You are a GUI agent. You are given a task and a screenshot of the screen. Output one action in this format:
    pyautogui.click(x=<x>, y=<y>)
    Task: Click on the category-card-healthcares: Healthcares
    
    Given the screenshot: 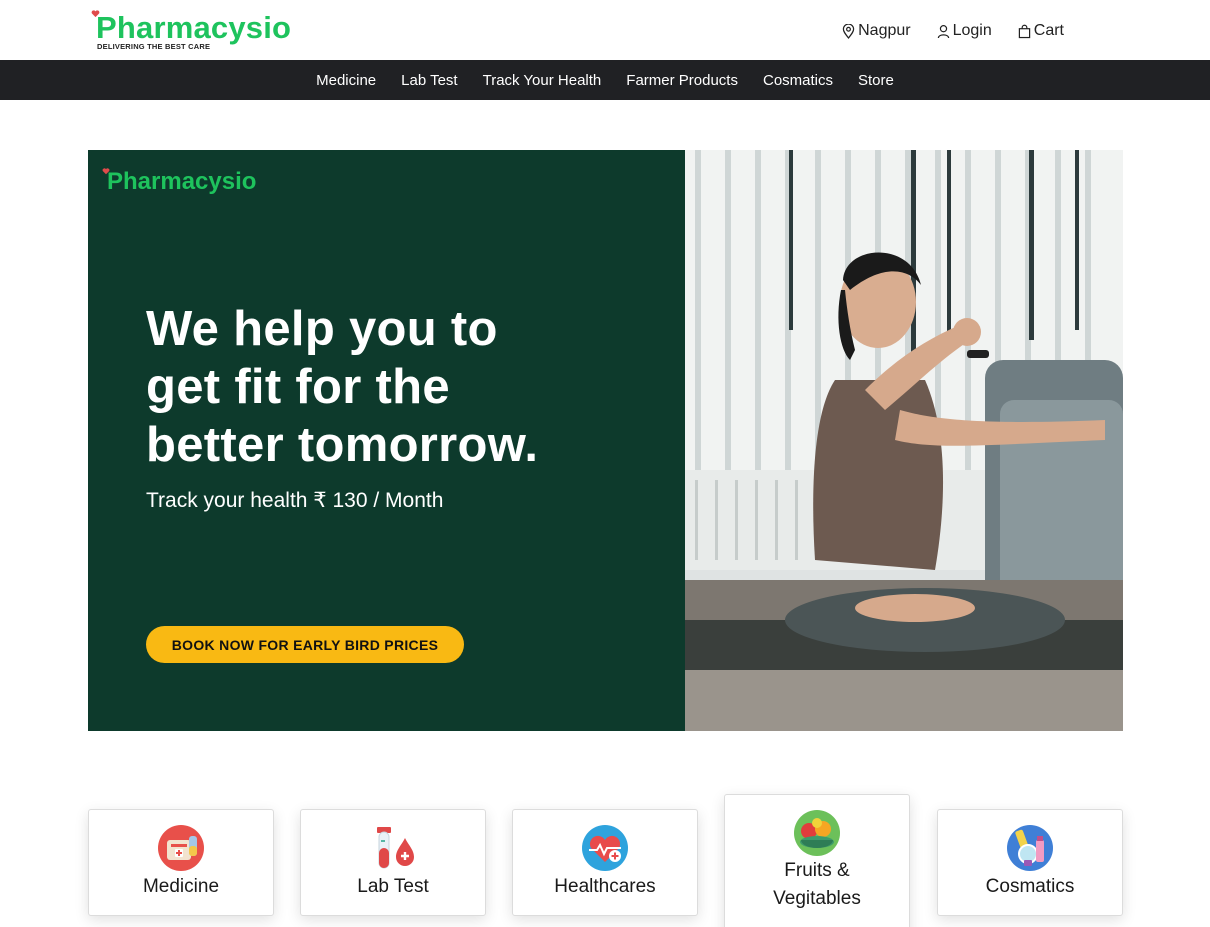 What is the action you would take?
    pyautogui.click(x=605, y=862)
    